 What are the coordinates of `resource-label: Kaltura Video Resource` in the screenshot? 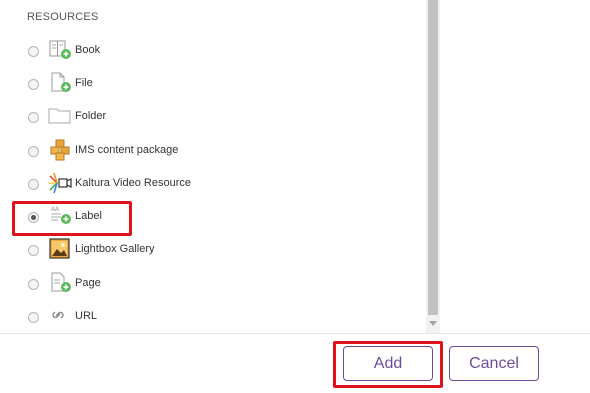 It's located at (133, 183).